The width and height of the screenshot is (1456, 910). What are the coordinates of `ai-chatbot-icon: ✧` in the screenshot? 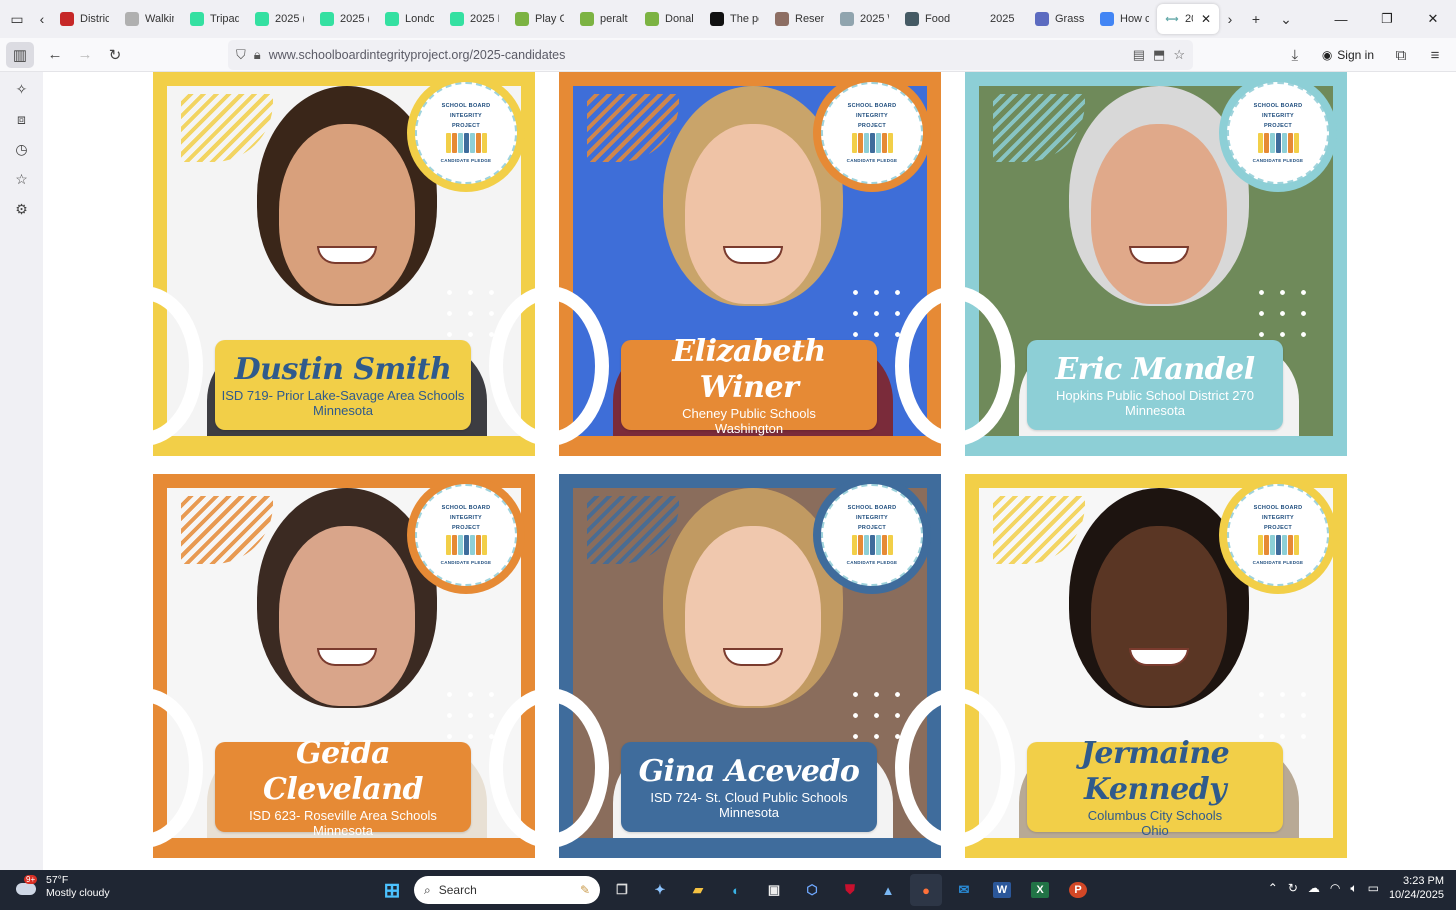 It's located at (22, 89).